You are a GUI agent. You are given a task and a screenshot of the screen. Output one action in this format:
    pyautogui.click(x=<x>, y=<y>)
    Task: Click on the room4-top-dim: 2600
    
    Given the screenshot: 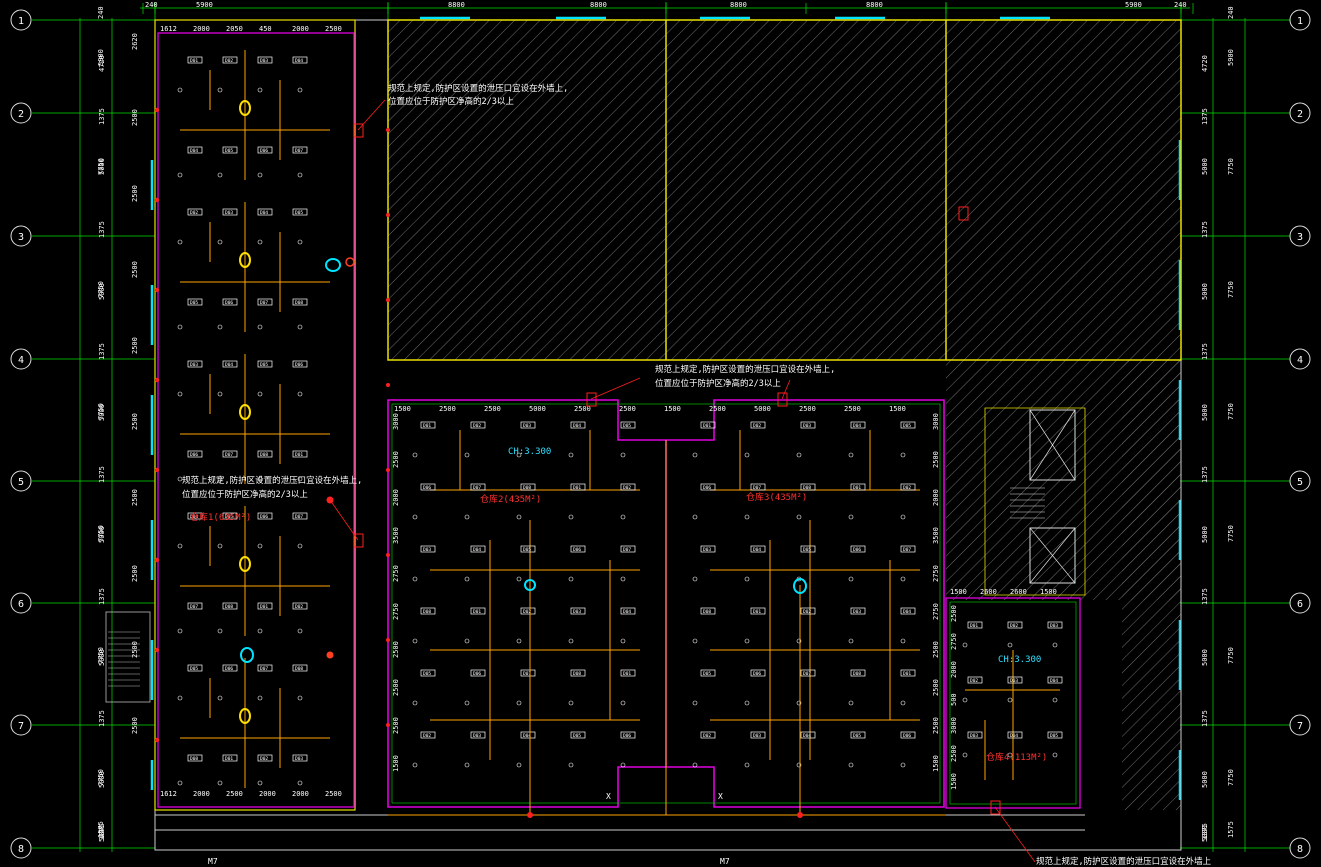 What is the action you would take?
    pyautogui.click(x=988, y=592)
    